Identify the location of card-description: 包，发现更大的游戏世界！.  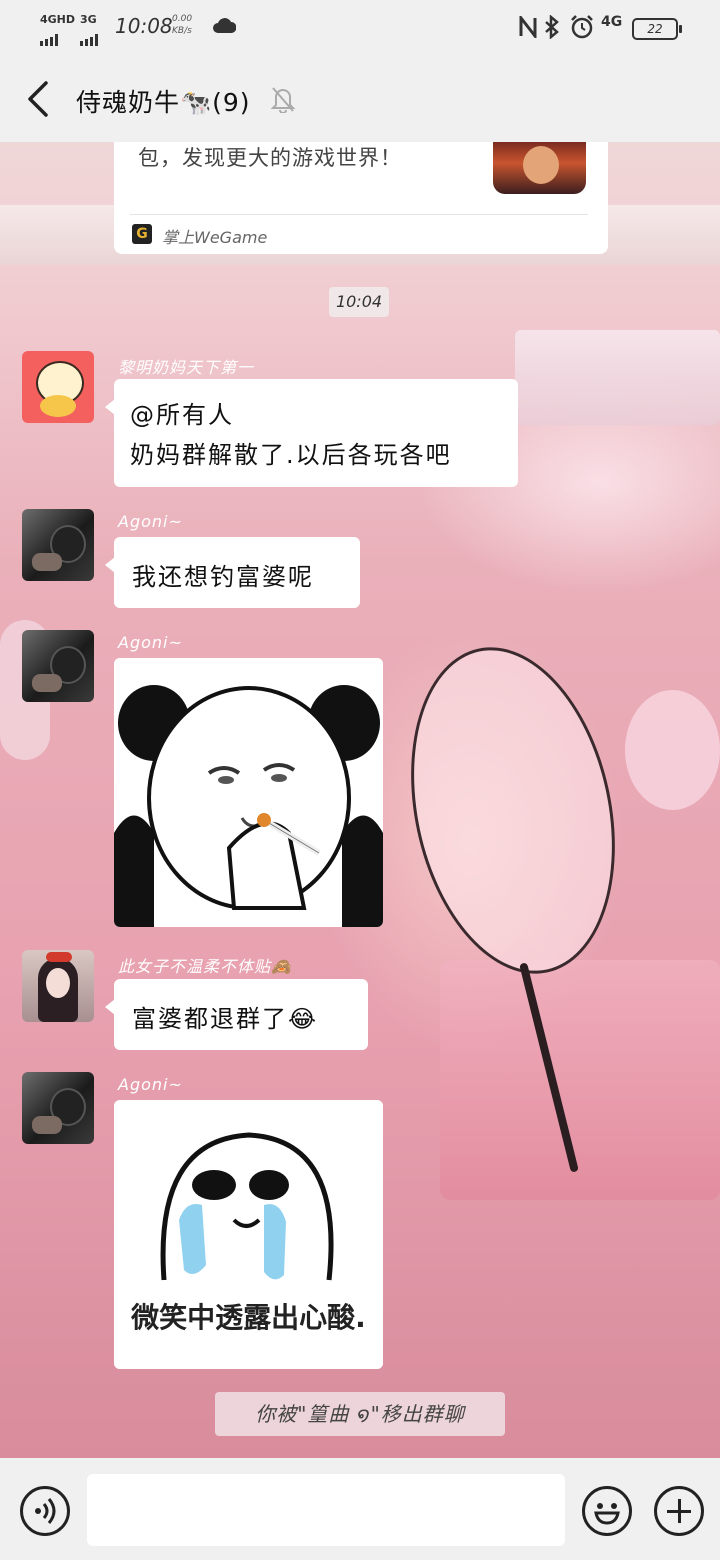
(270, 158).